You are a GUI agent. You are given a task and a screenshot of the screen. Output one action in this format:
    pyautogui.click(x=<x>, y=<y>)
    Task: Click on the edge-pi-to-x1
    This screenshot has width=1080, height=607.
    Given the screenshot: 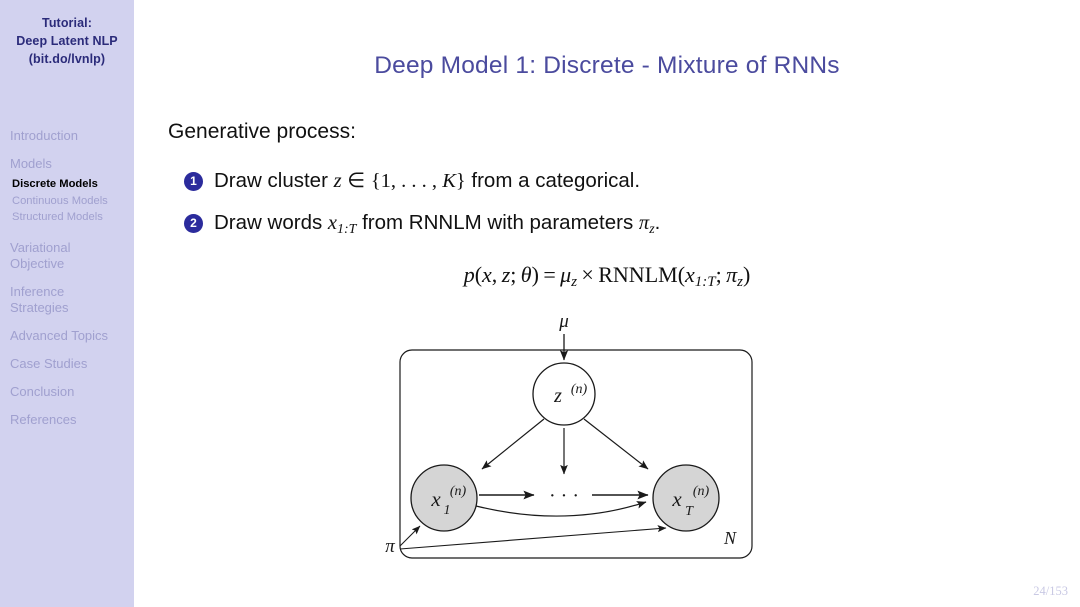 What is the action you would take?
    pyautogui.click(x=410, y=536)
    